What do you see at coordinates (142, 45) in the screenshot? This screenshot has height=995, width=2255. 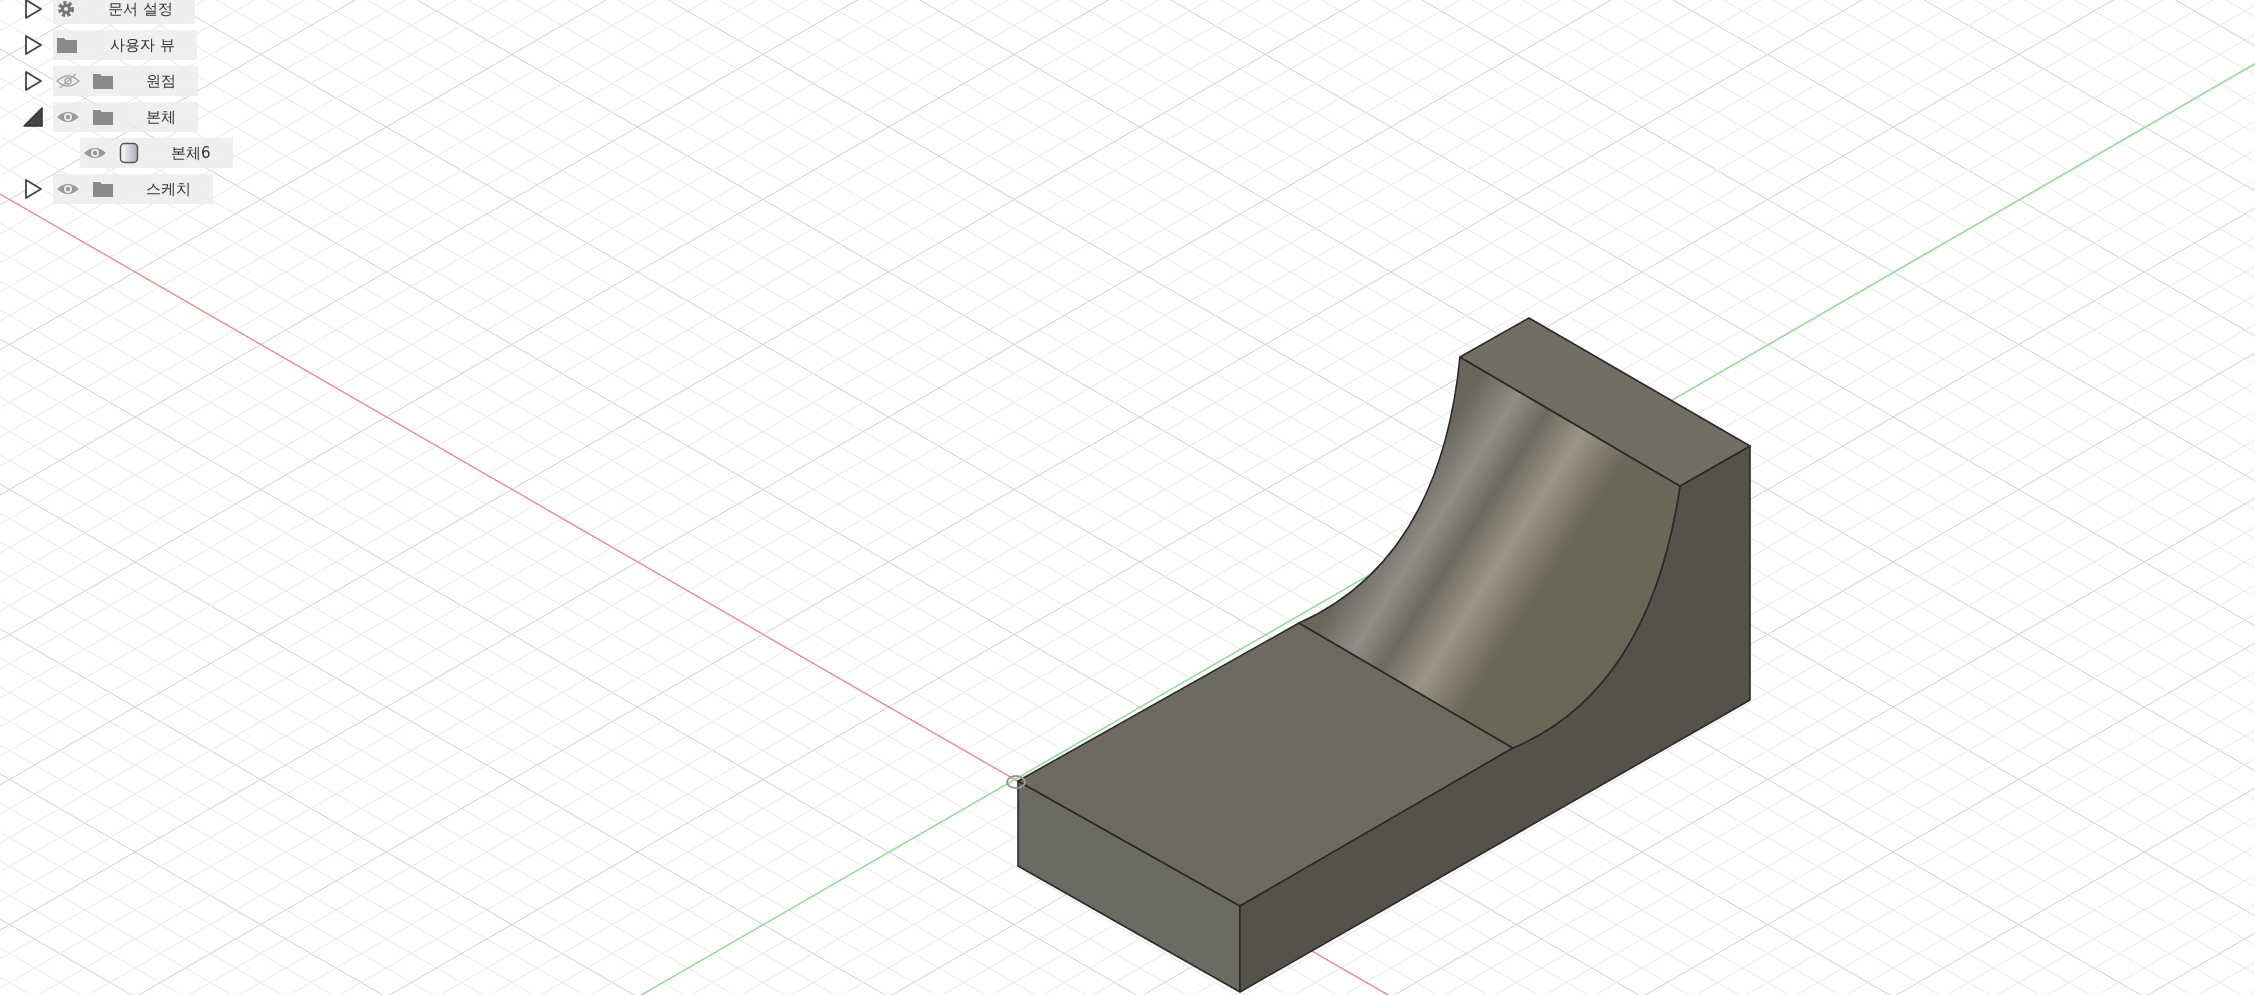 I see `tree-label: 사용자 뷰` at bounding box center [142, 45].